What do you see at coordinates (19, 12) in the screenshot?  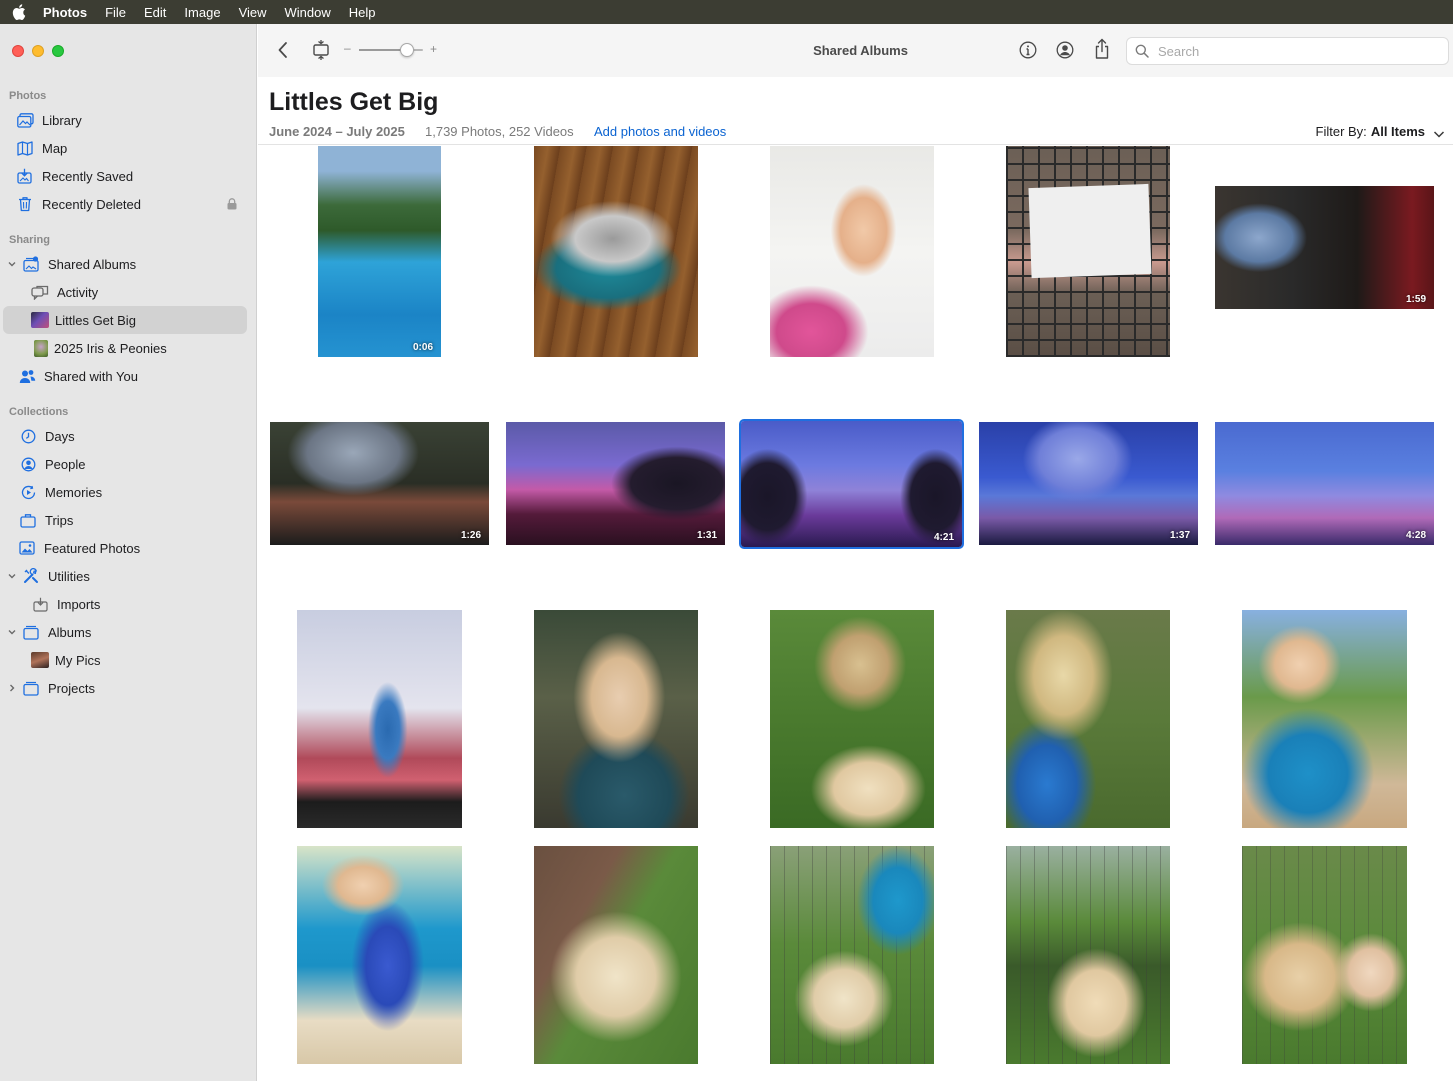 I see `apple-logo-icon` at bounding box center [19, 12].